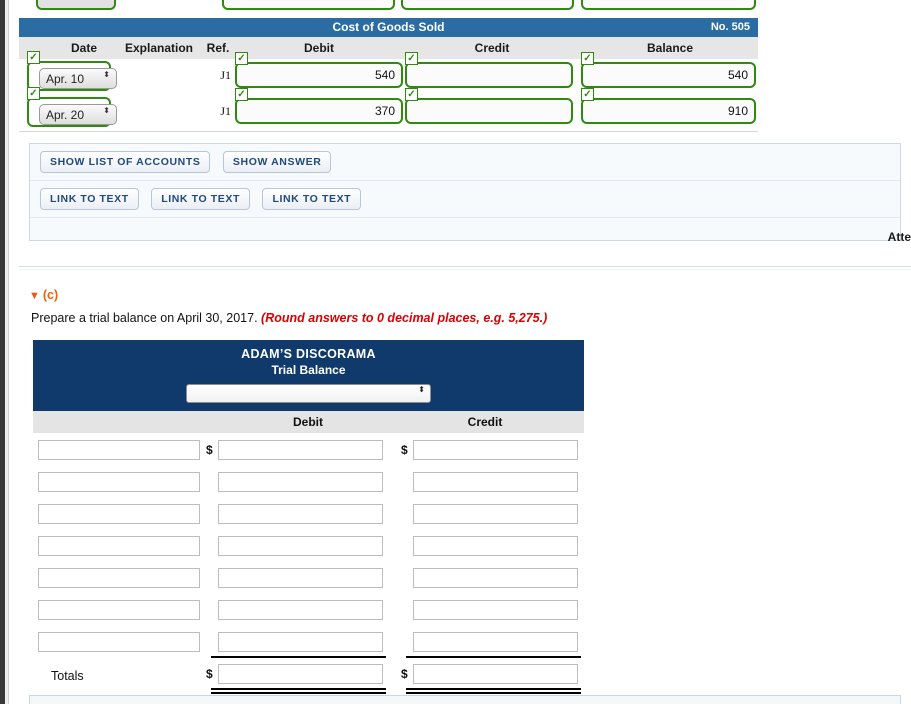  Describe the element at coordinates (65, 115) in the screenshot. I see `ledger-date-value: Apr. 20` at that location.